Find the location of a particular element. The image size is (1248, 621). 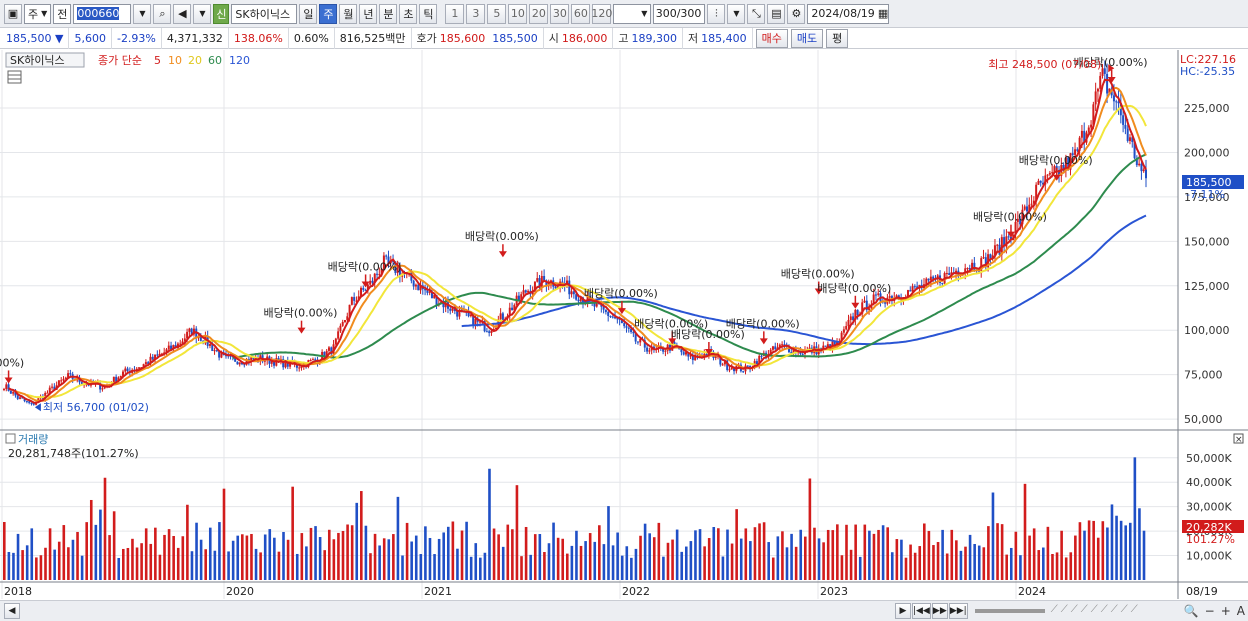

interval-custom-input: ▼ is located at coordinates (632, 13).